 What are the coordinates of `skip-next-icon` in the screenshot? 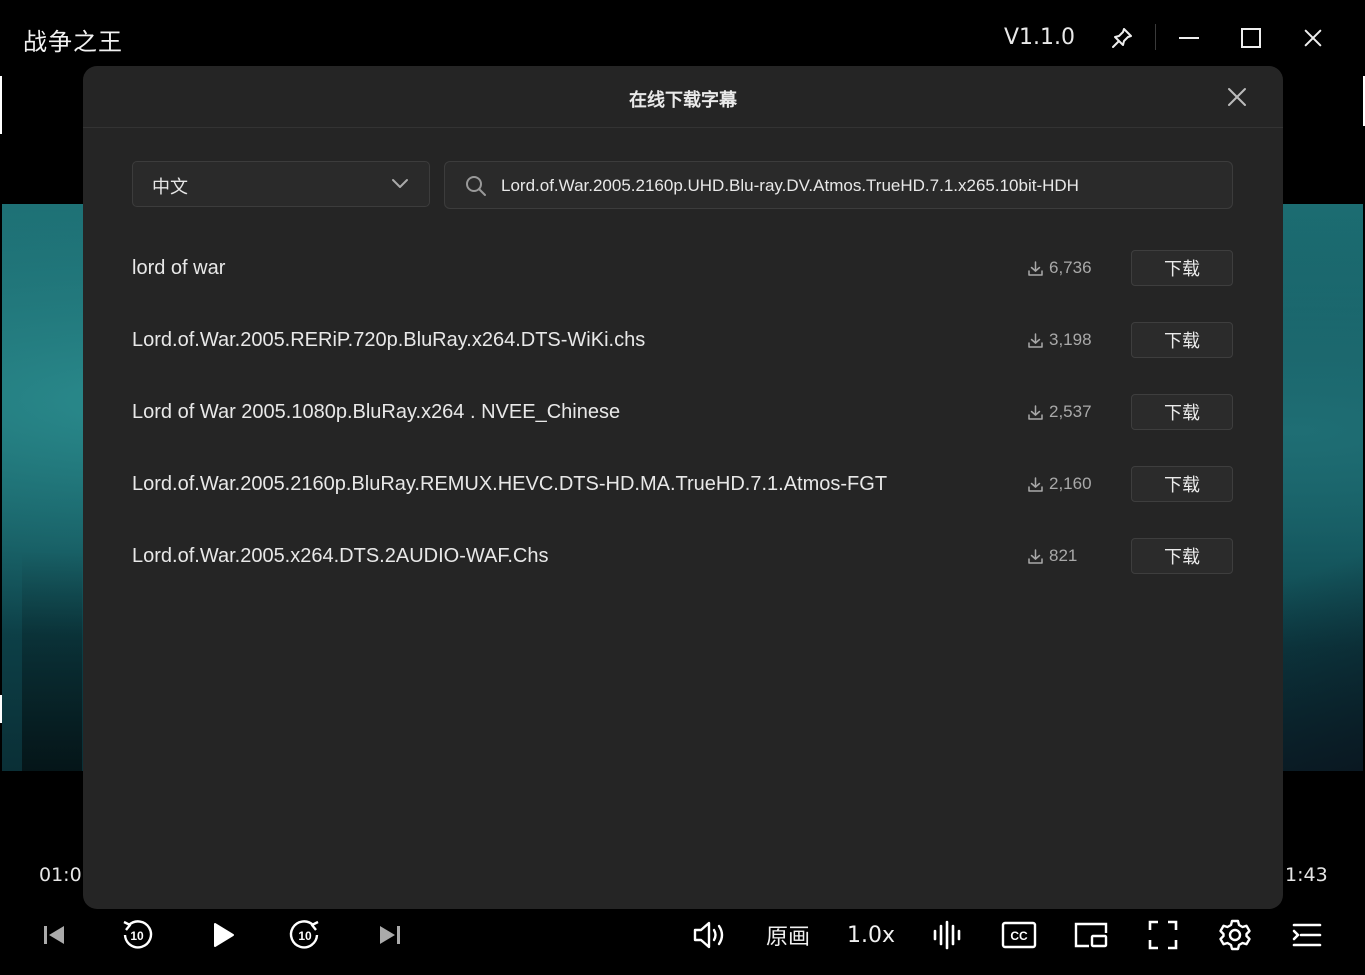 It's located at (390, 935).